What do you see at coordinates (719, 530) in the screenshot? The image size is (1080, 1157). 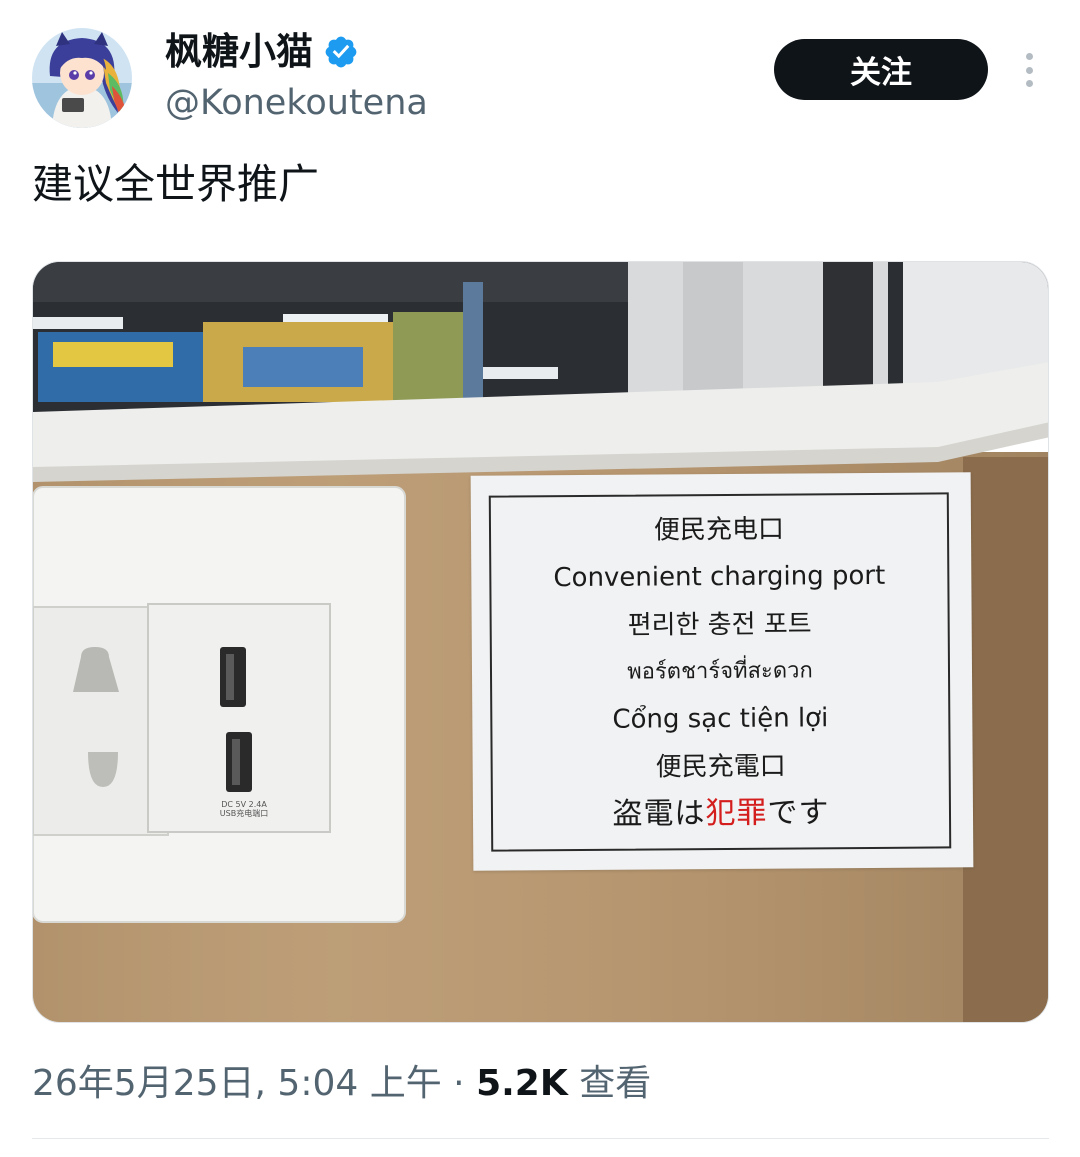 I see `sign-line-chinese-simplified: 便民充电口` at bounding box center [719, 530].